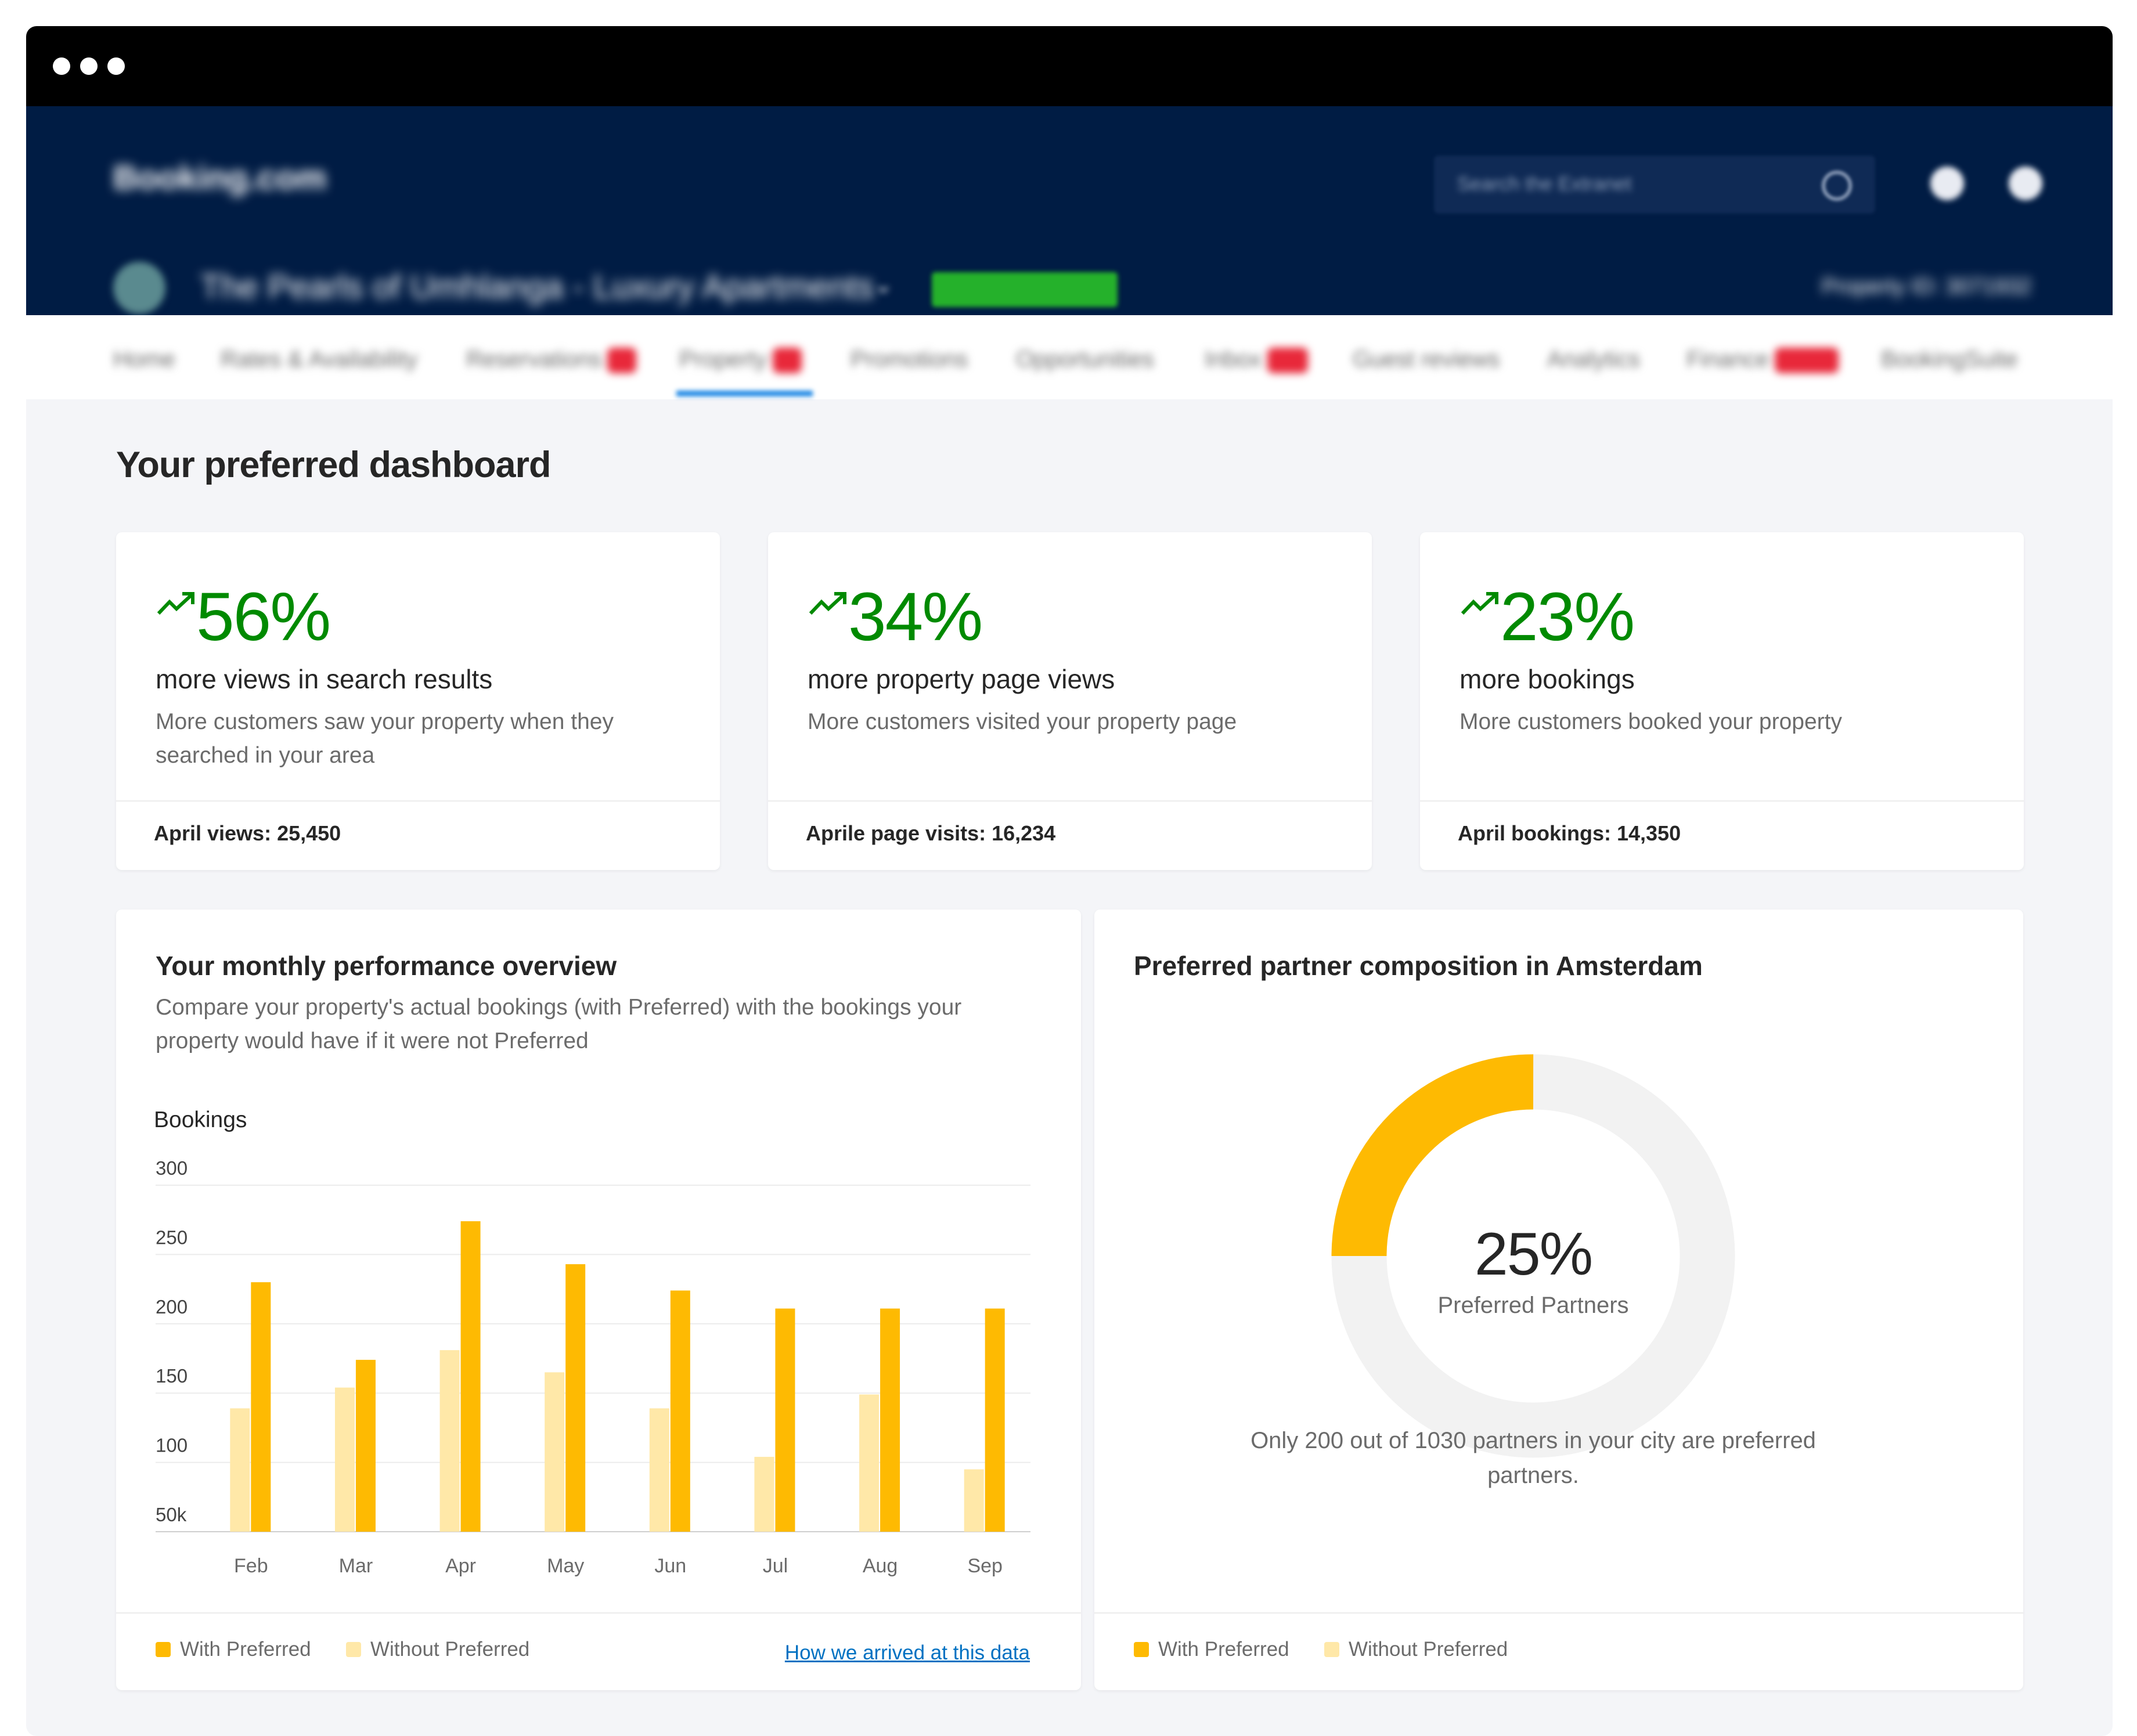 This screenshot has height=1736, width=2137. I want to click on search-input: Search the Extranet, so click(1654, 185).